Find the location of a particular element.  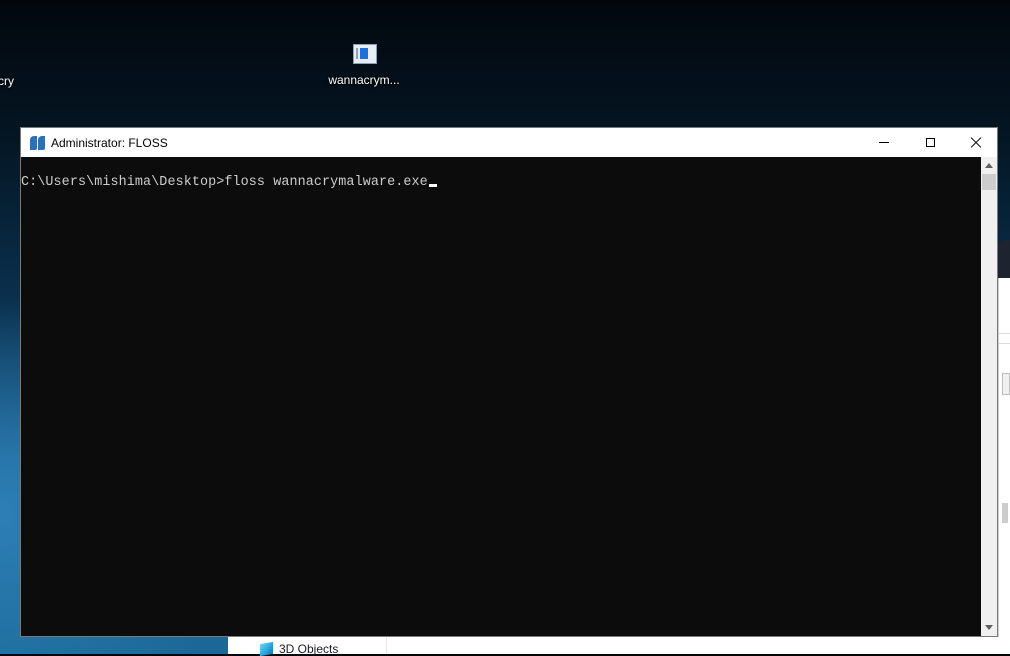

floss-quote-icon is located at coordinates (38, 142).